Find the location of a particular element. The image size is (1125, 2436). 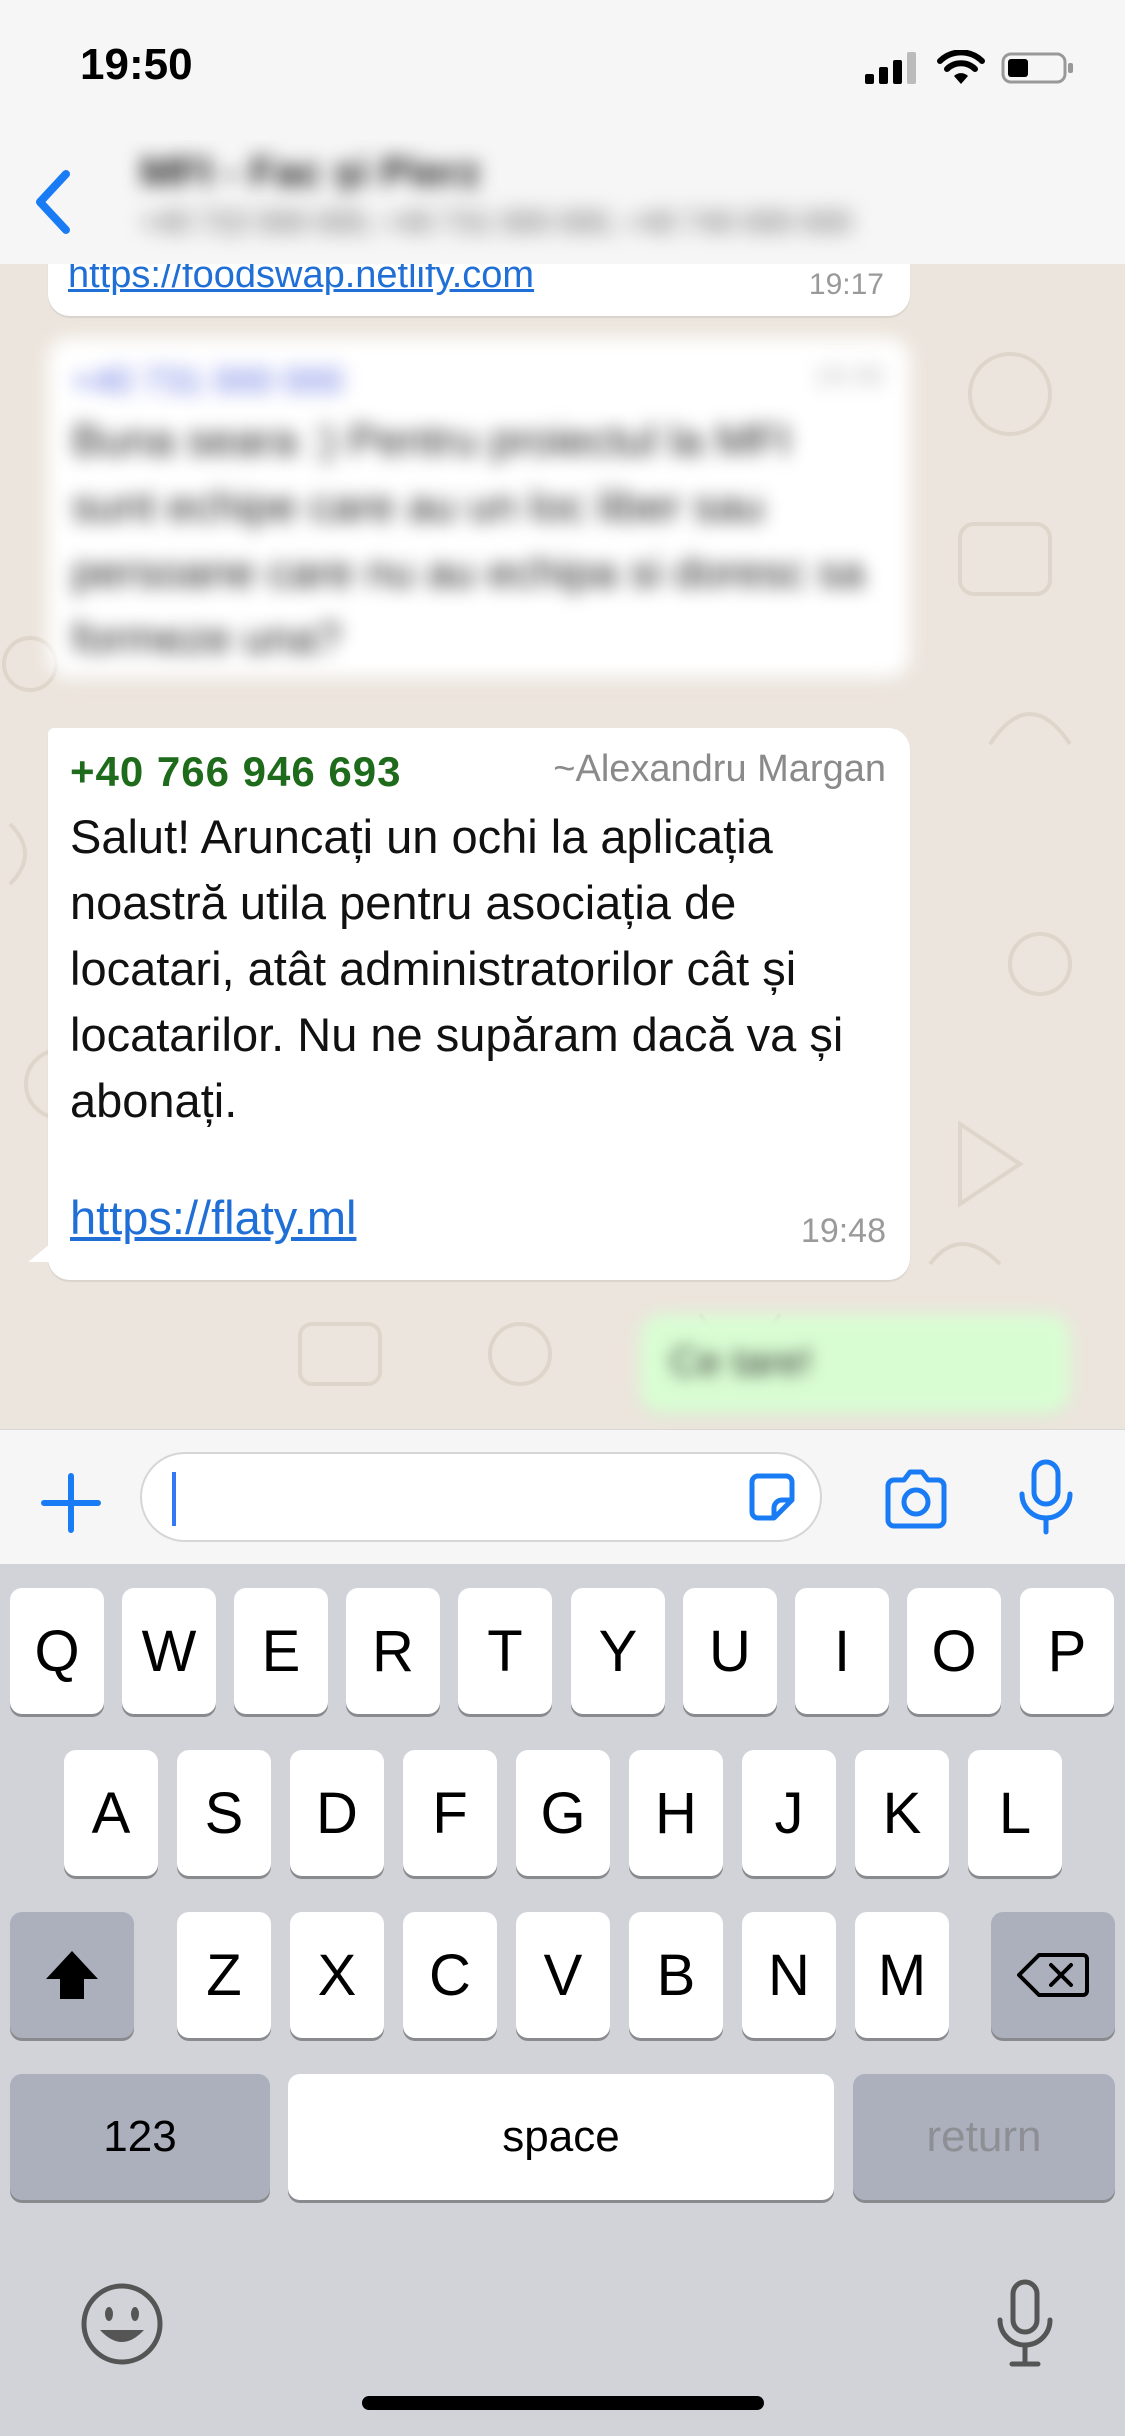

message-sender-name: ~Alexandru Margan is located at coordinates (719, 769).